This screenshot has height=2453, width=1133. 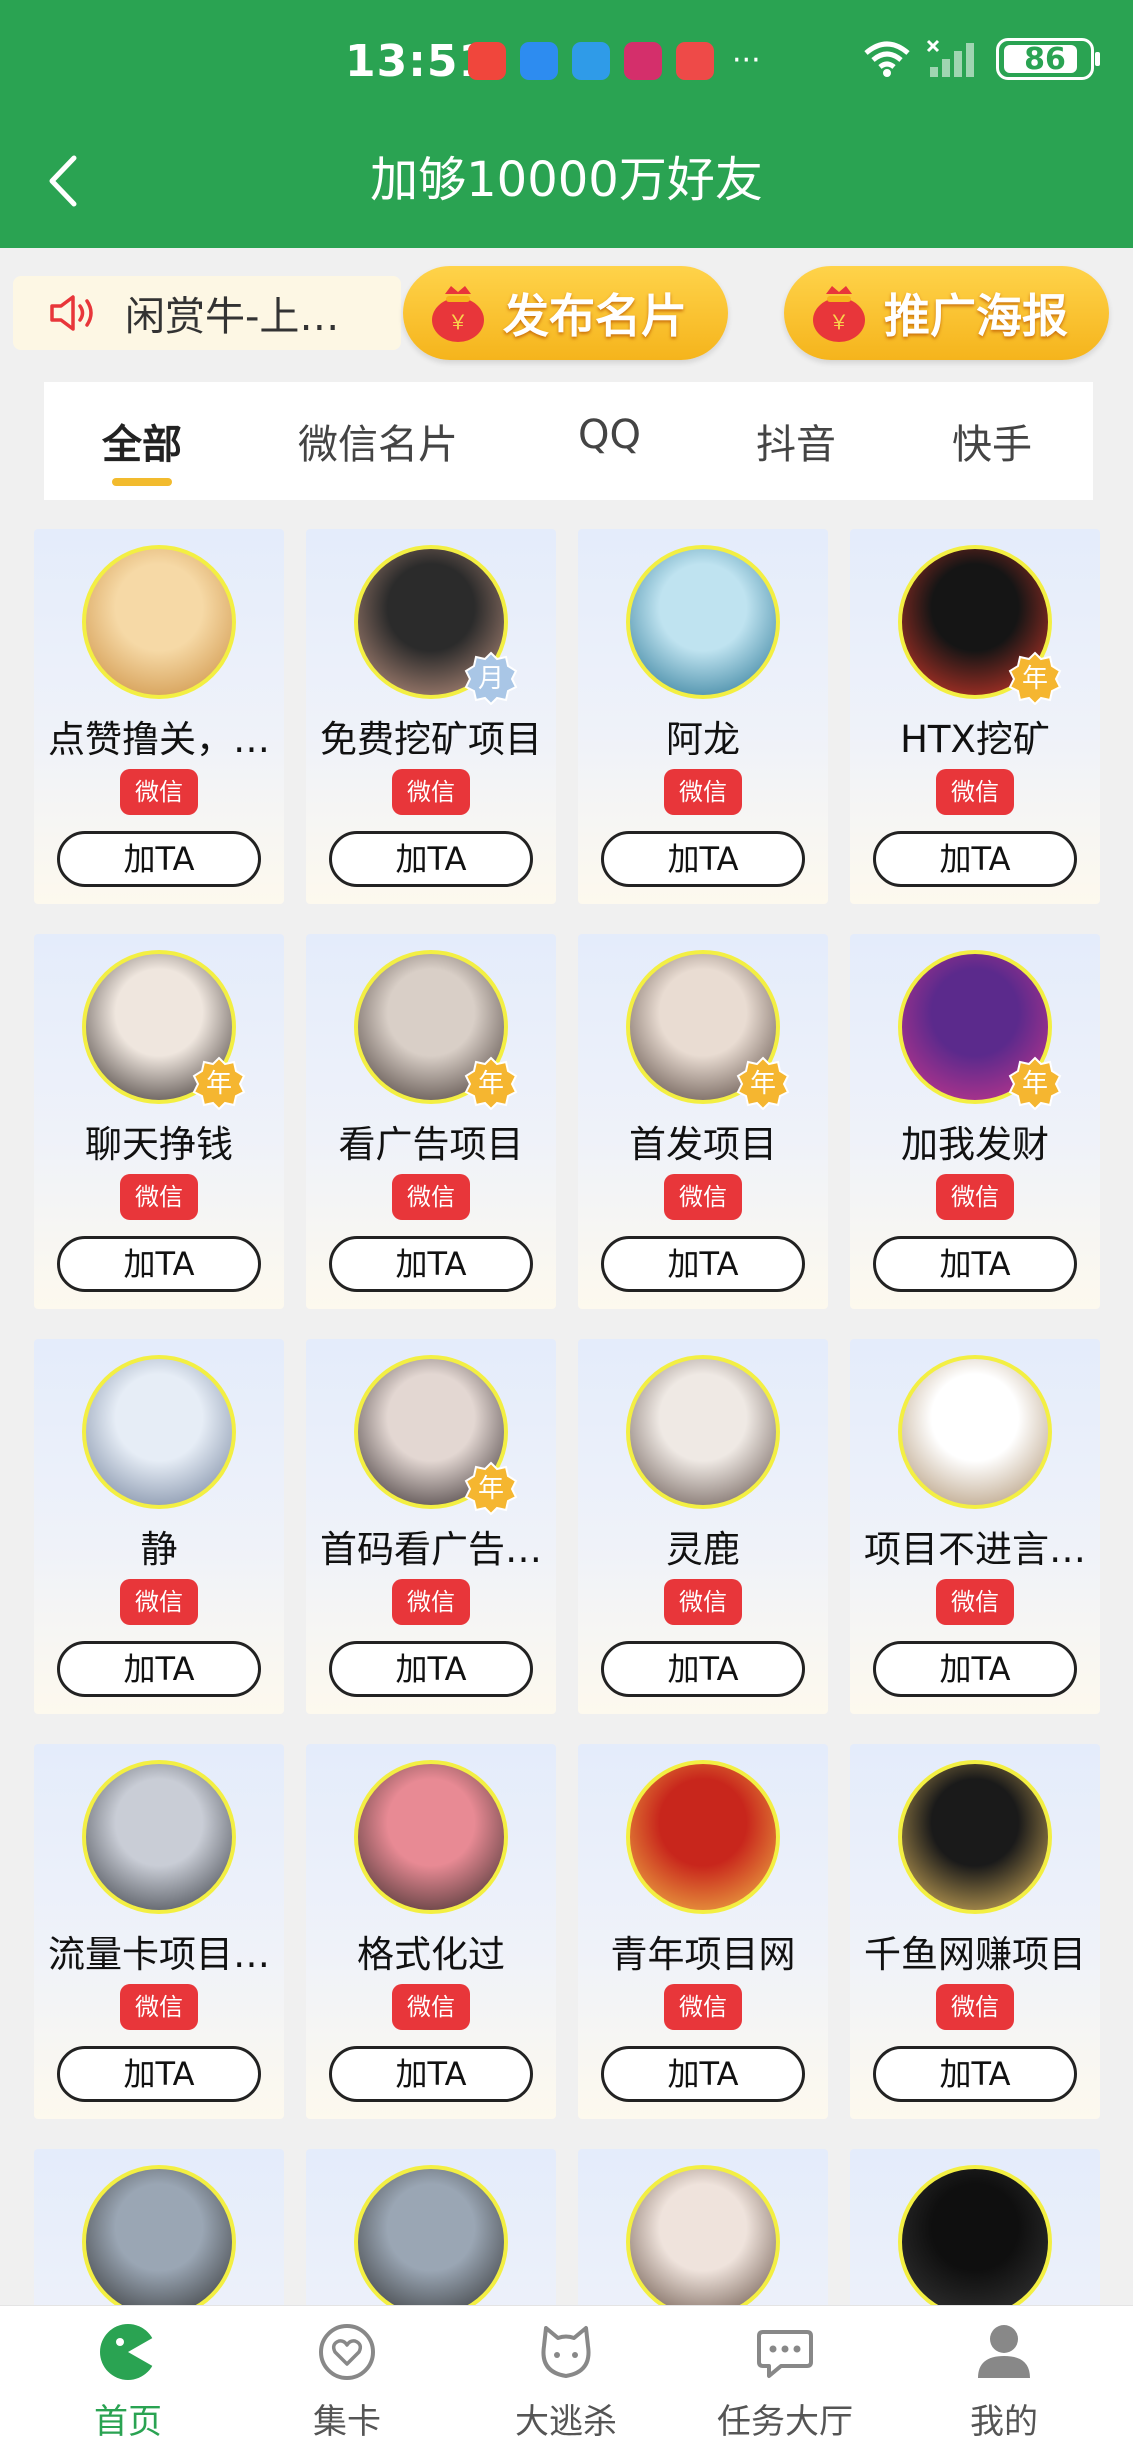 What do you see at coordinates (1004, 2379) in the screenshot?
I see `nav-mine: 我的` at bounding box center [1004, 2379].